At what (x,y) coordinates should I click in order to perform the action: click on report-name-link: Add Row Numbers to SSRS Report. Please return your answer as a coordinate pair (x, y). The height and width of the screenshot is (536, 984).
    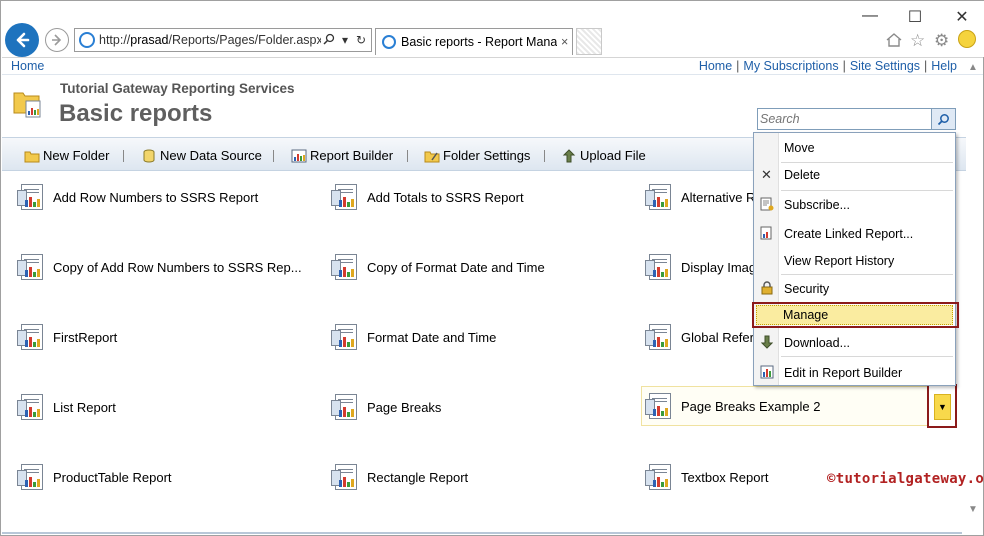
    Looking at the image, I should click on (155, 197).